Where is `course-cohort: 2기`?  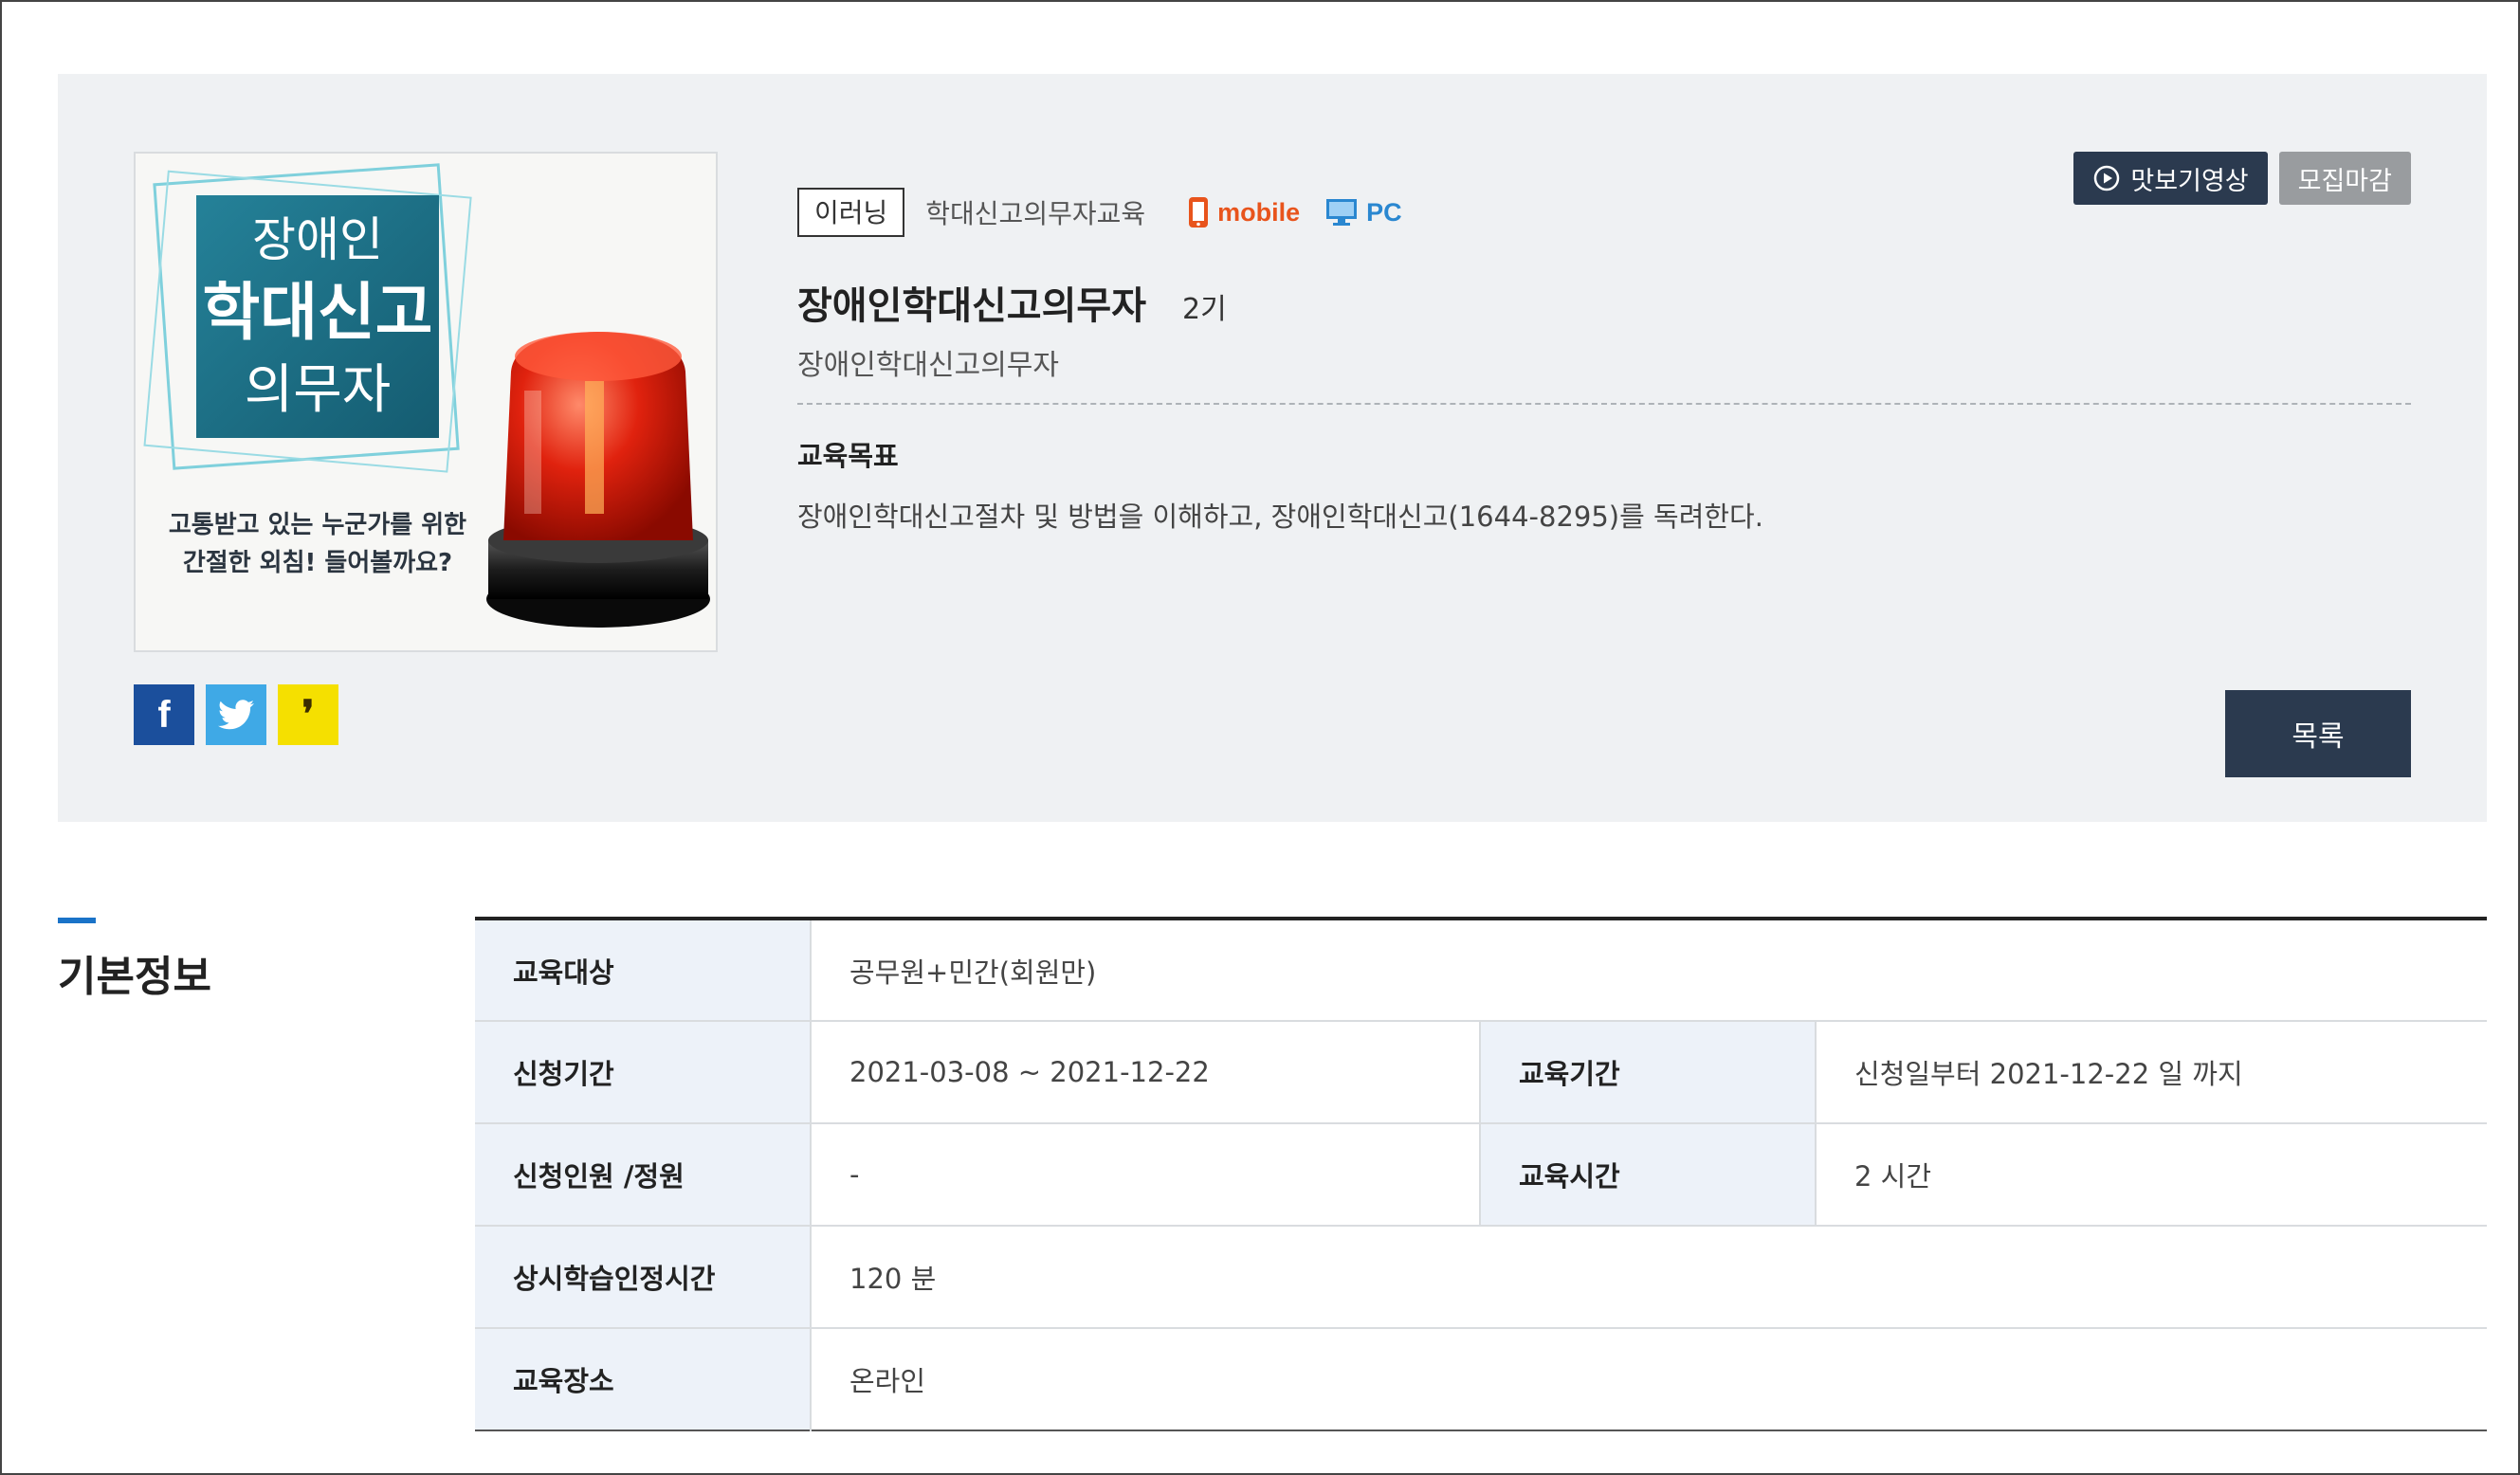
course-cohort: 2기 is located at coordinates (1204, 309).